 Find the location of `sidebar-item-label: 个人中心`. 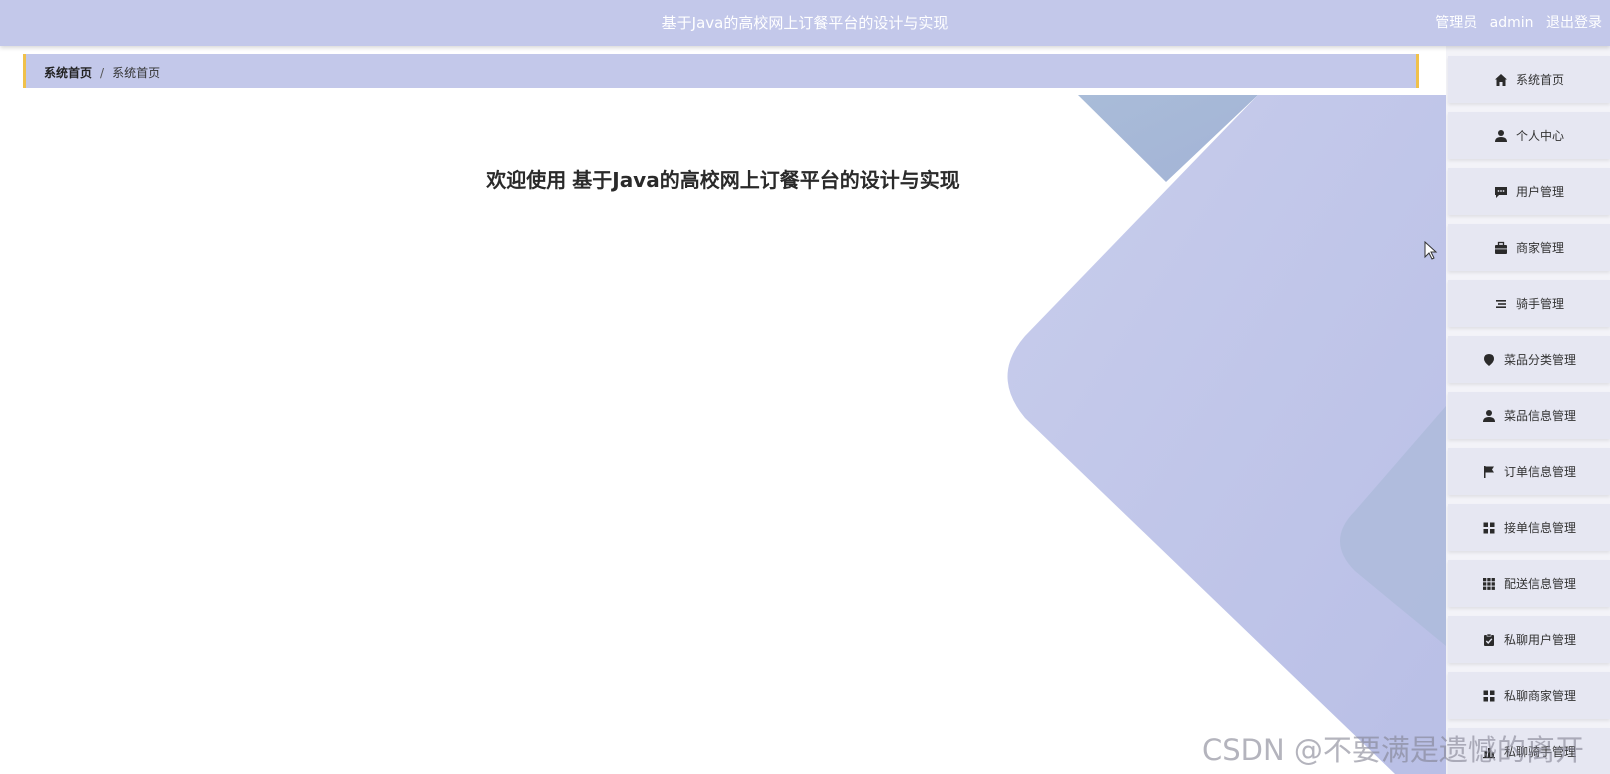

sidebar-item-label: 个人中心 is located at coordinates (1539, 136).